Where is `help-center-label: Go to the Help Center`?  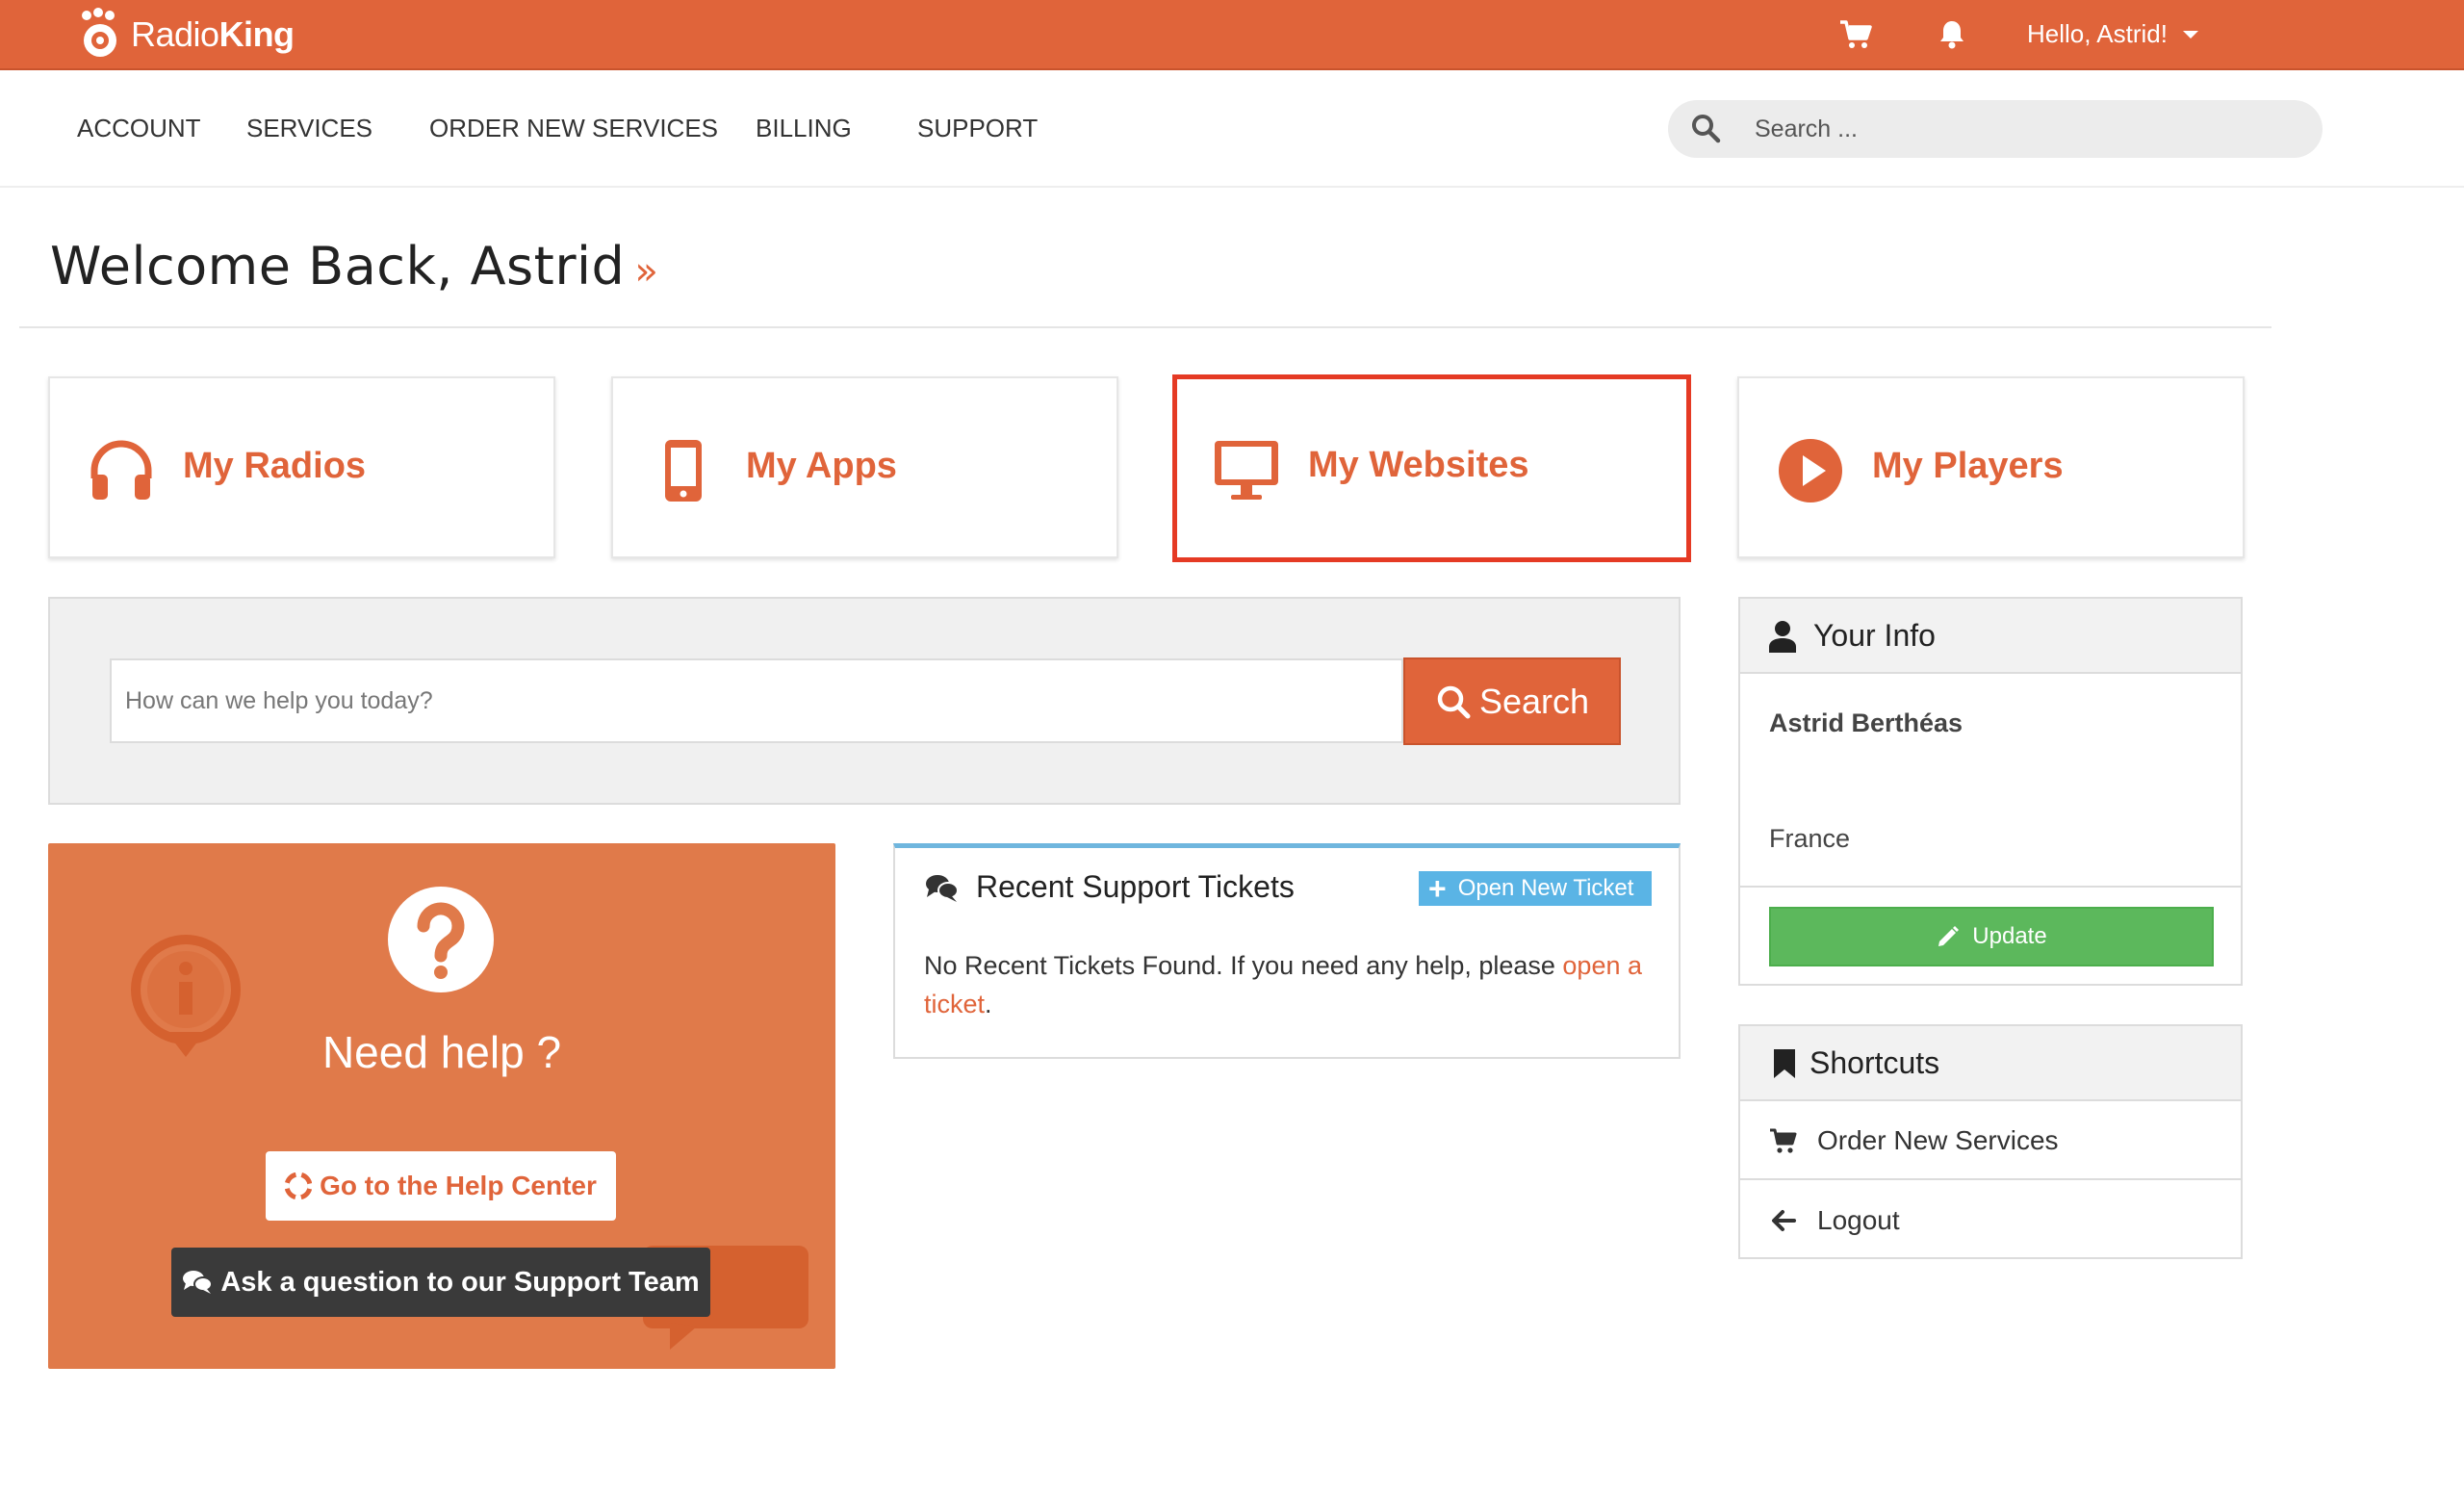 help-center-label: Go to the Help Center is located at coordinates (458, 1185).